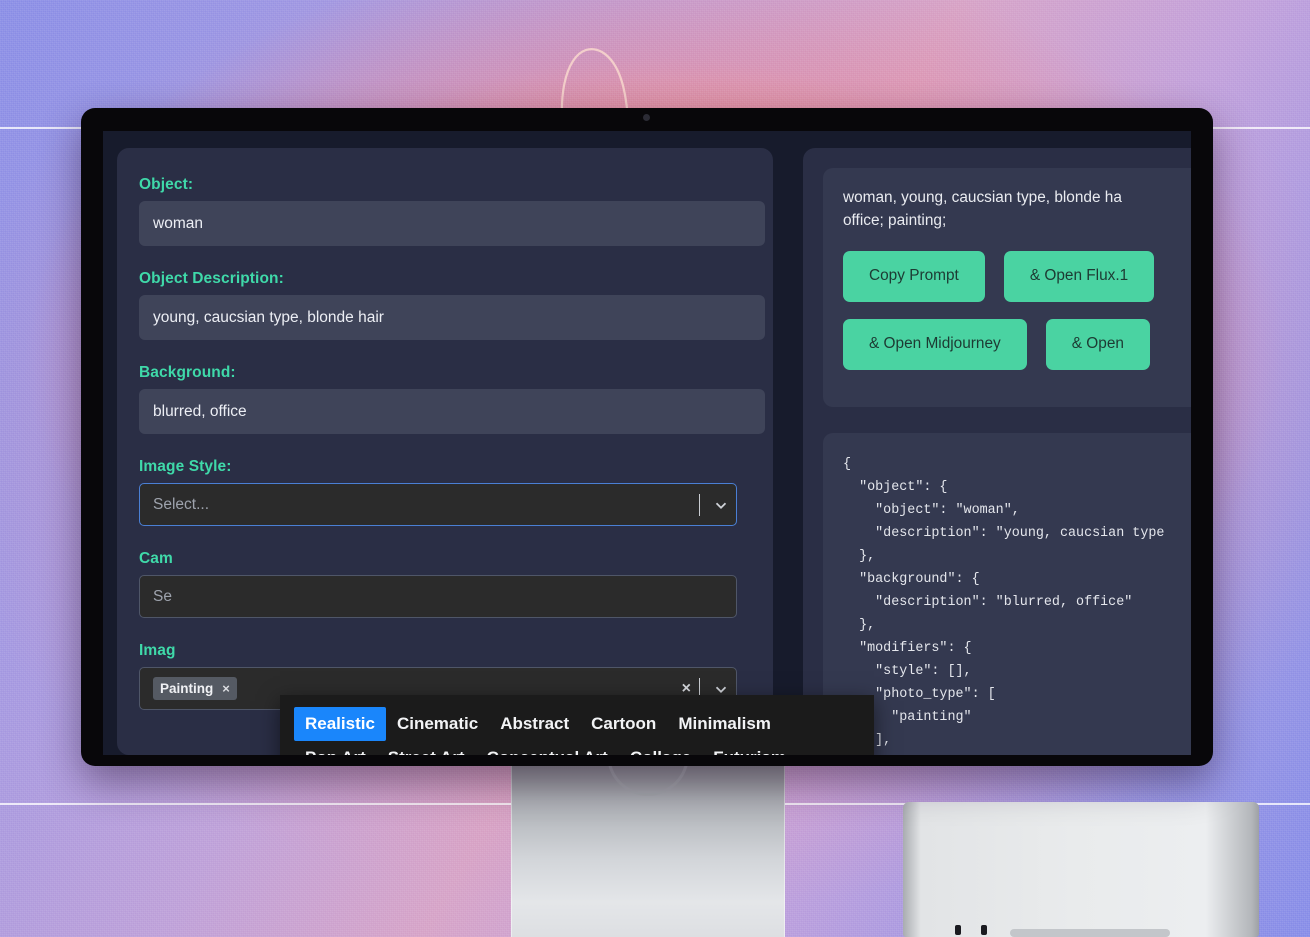 This screenshot has width=1310, height=937. I want to click on keyboard-foot-right, so click(984, 930).